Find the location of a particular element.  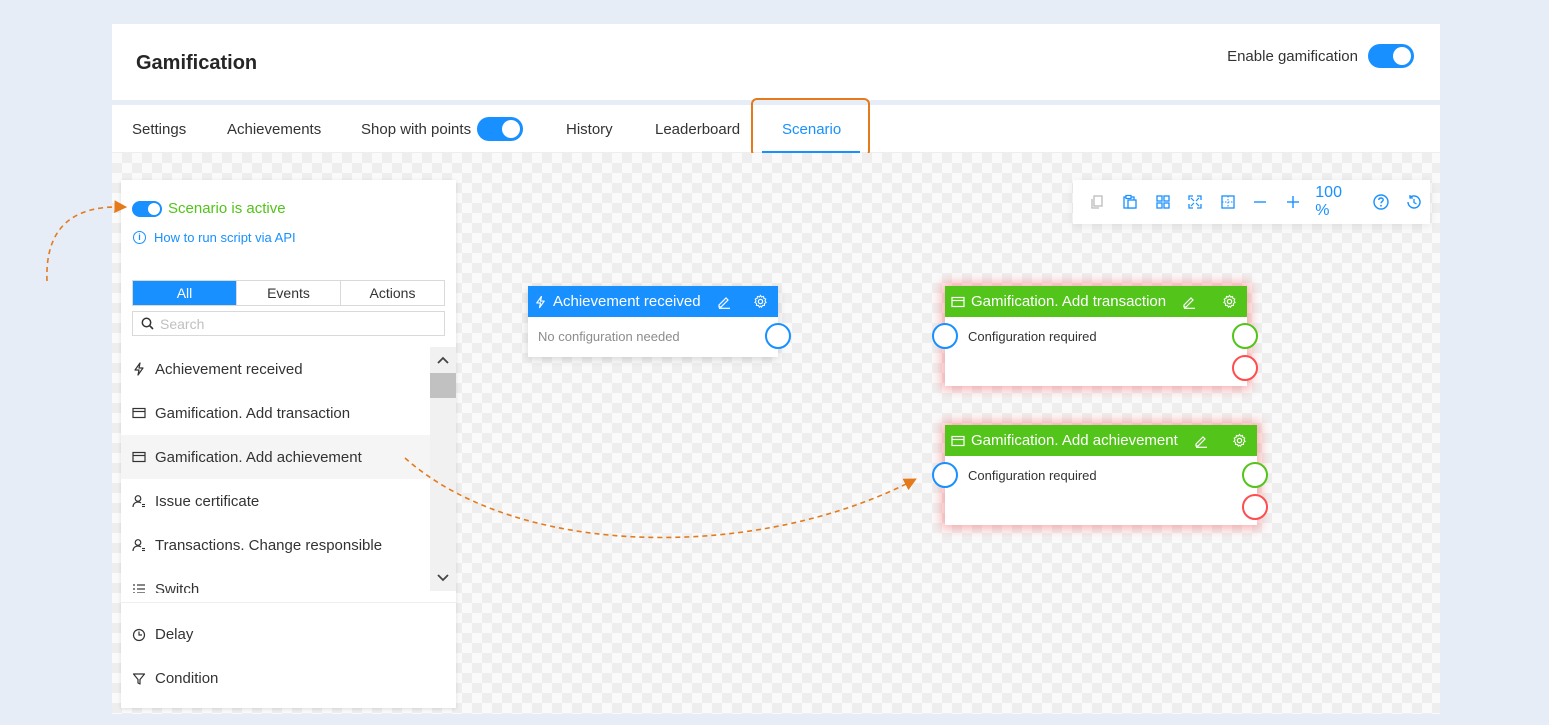

arrow-to-toggle is located at coordinates (87, 241).